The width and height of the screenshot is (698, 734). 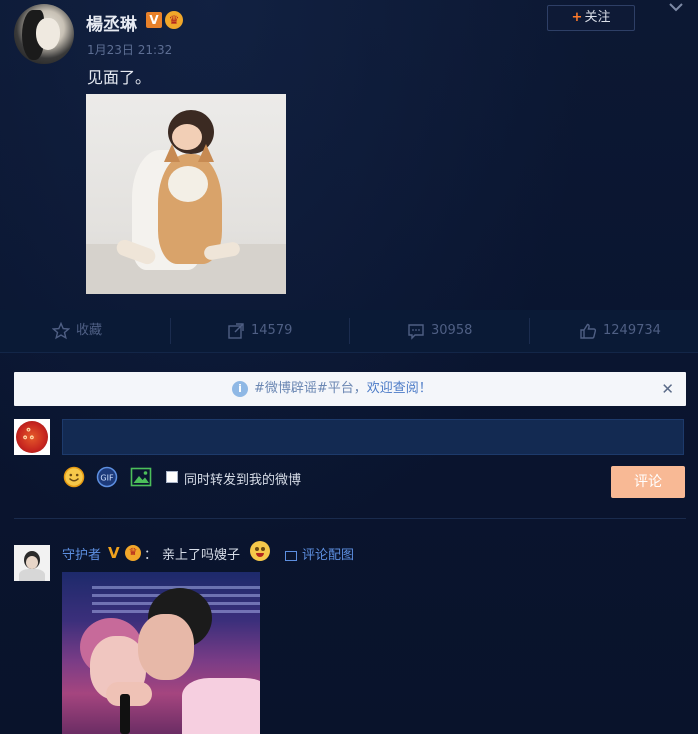 What do you see at coordinates (151, 555) in the screenshot?
I see `comment-colon: ：` at bounding box center [151, 555].